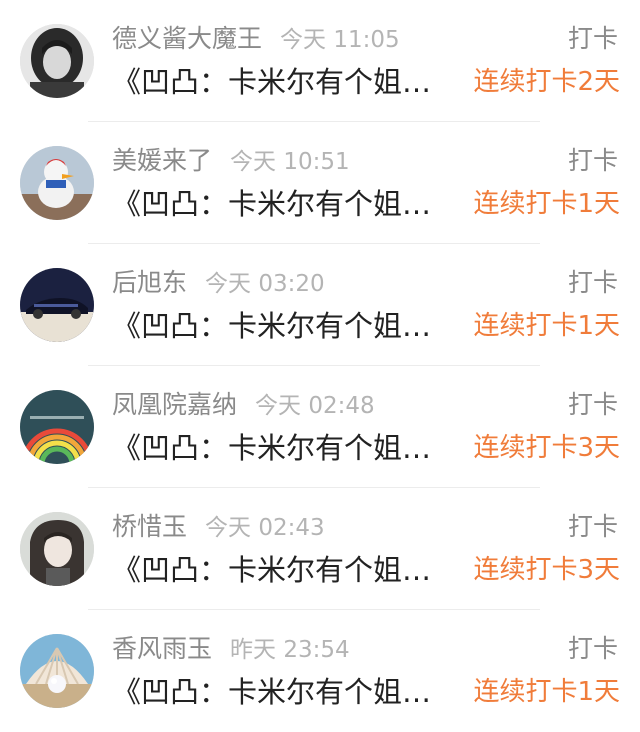  What do you see at coordinates (290, 650) in the screenshot?
I see `post-time: 昨天 23:54` at bounding box center [290, 650].